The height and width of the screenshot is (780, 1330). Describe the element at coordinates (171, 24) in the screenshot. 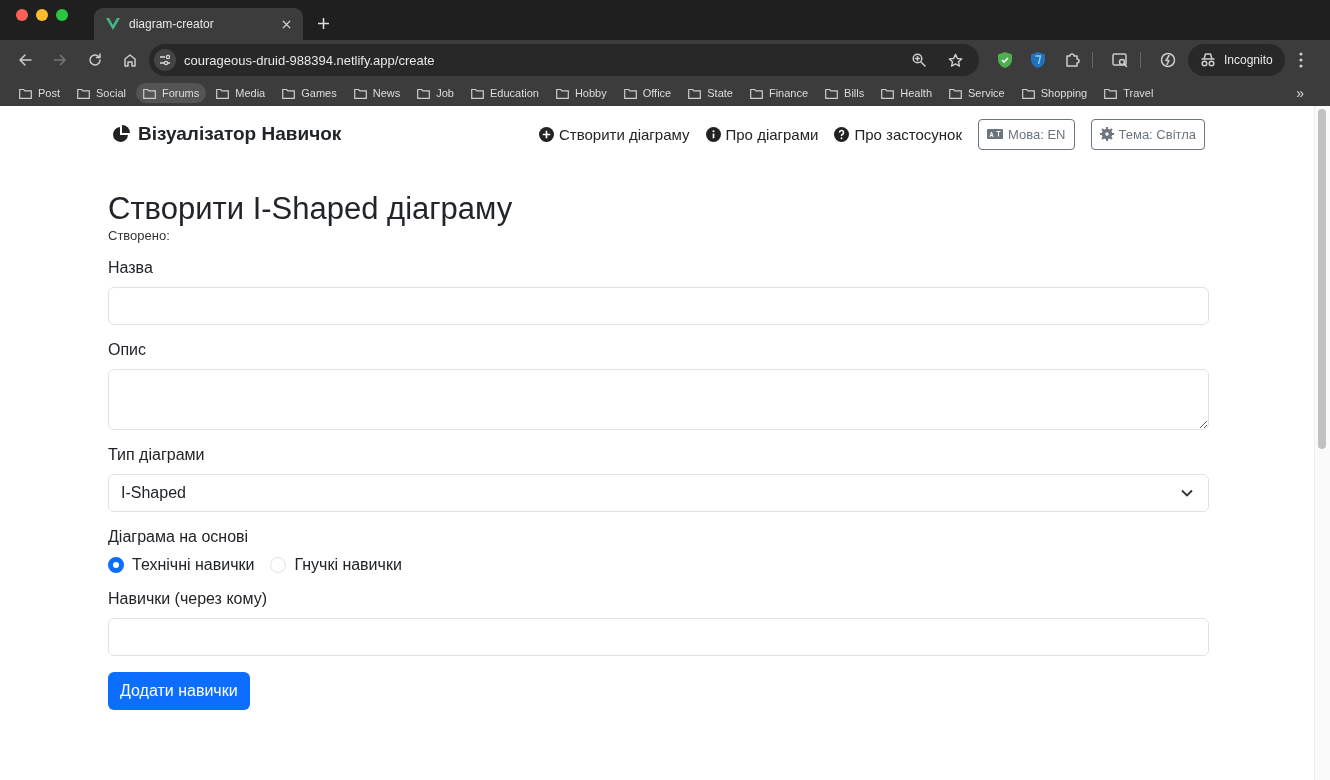

I see `tab-title: diagram-creator` at that location.